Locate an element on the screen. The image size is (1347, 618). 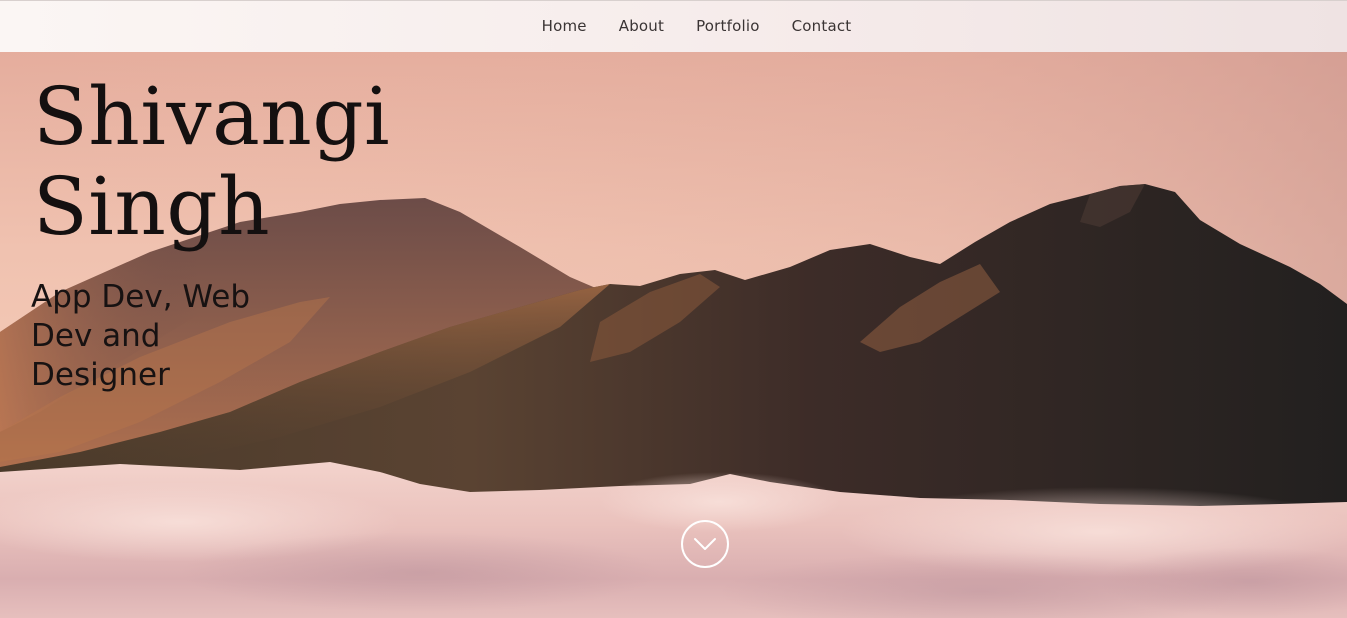
nav-list: Home About Portfolio Contact is located at coordinates (697, 26).